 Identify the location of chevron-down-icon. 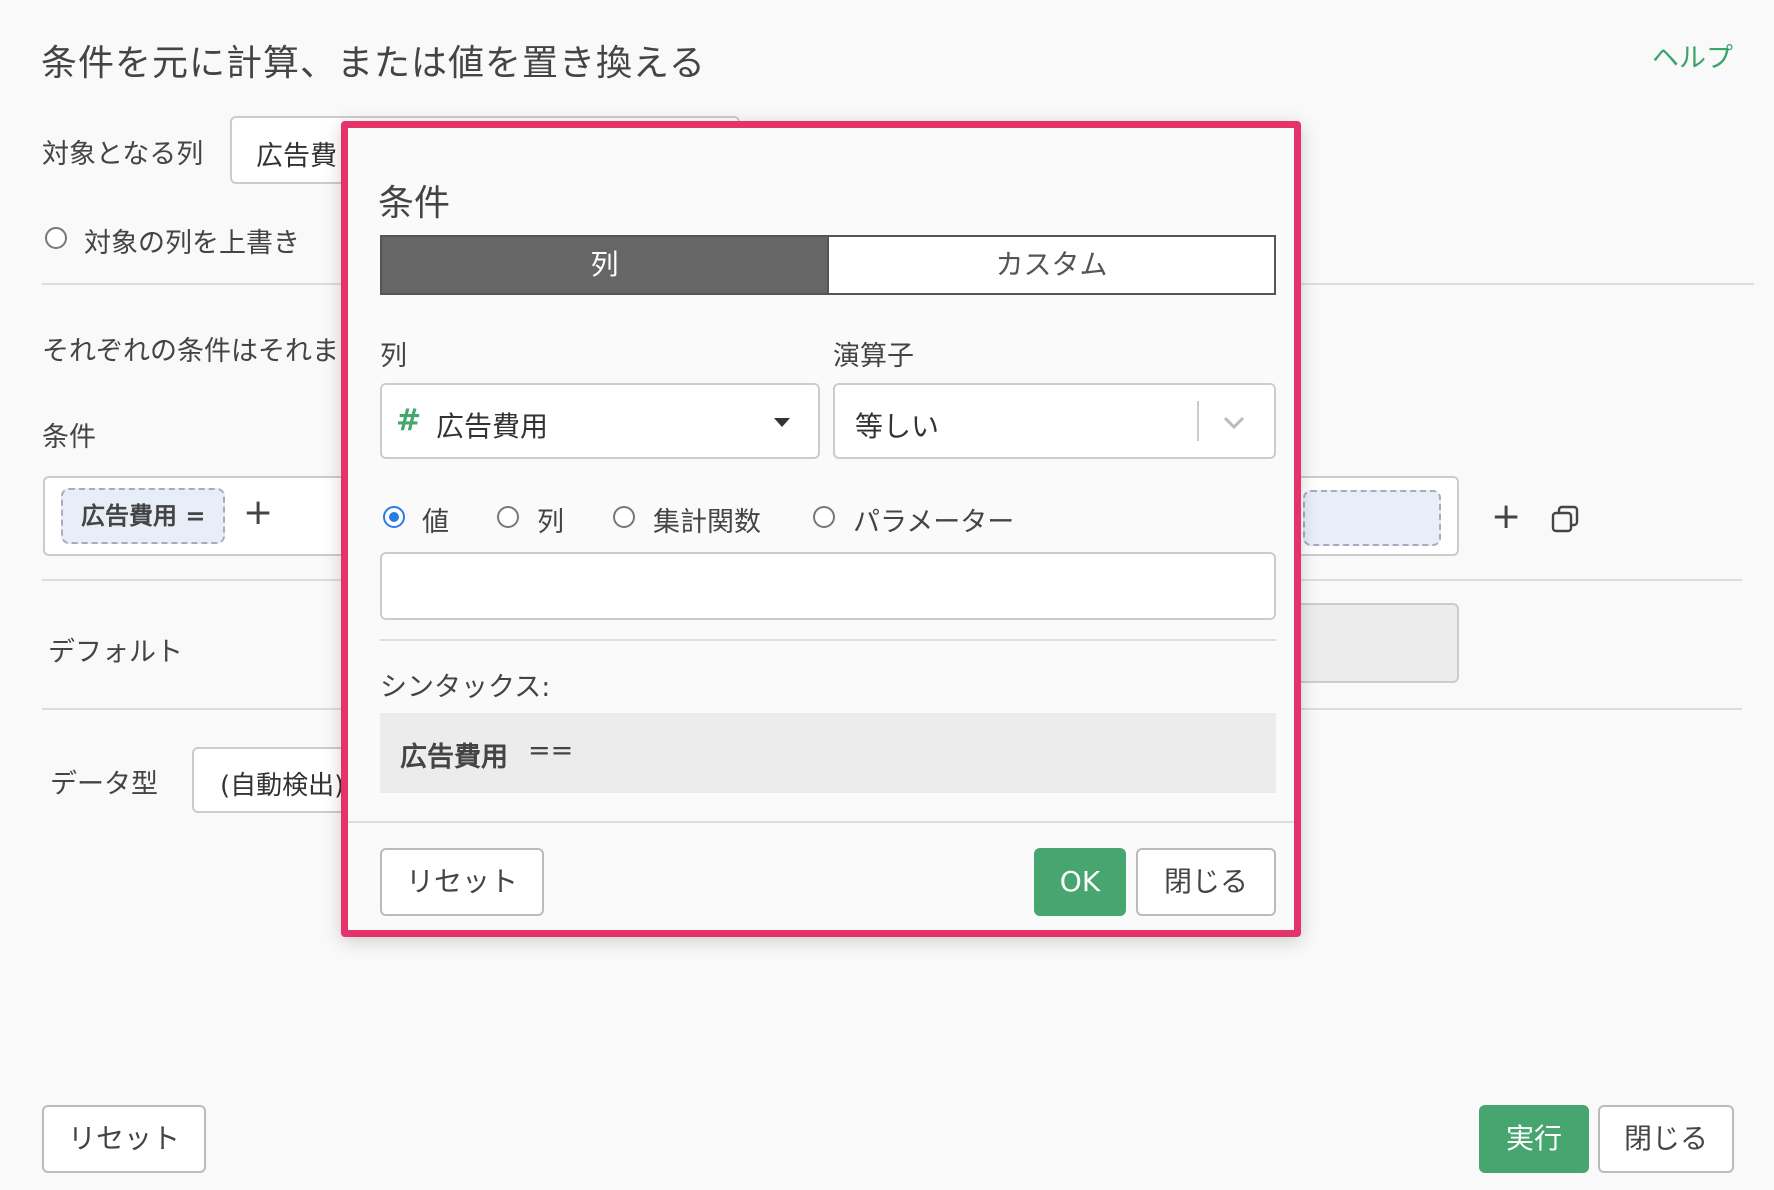
(1234, 422).